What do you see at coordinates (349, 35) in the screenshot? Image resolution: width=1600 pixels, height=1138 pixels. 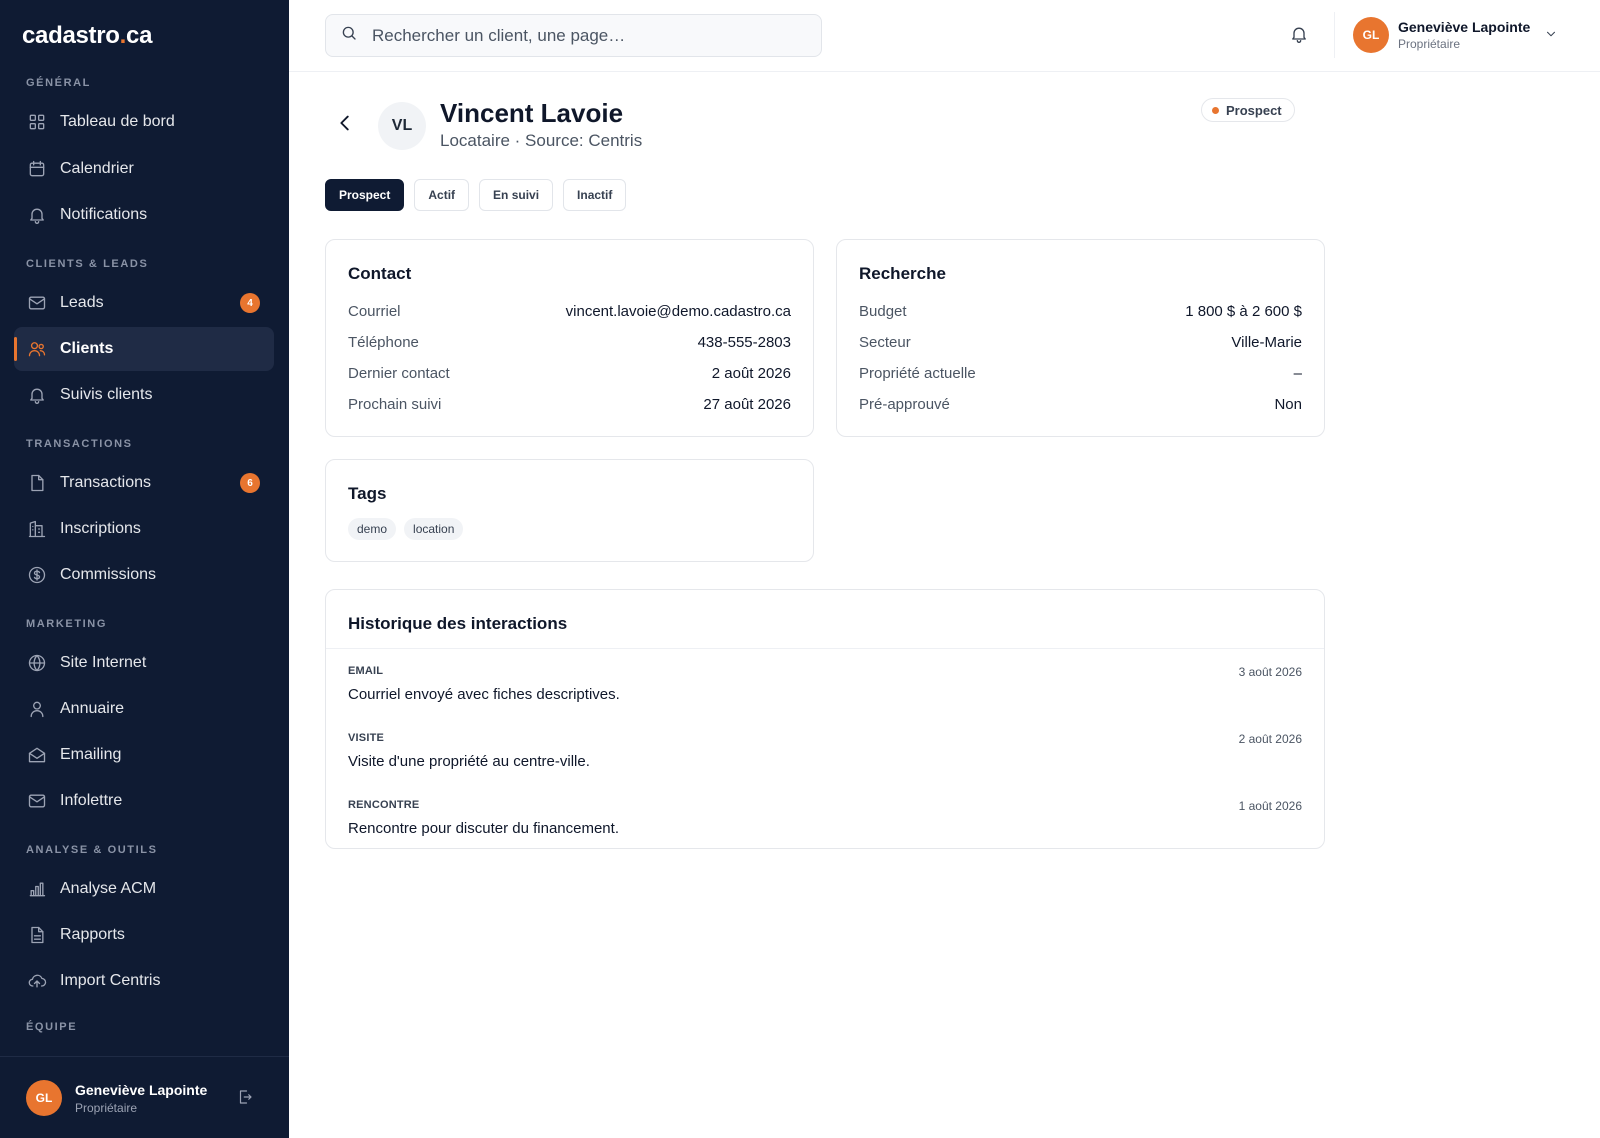 I see `search-icon` at bounding box center [349, 35].